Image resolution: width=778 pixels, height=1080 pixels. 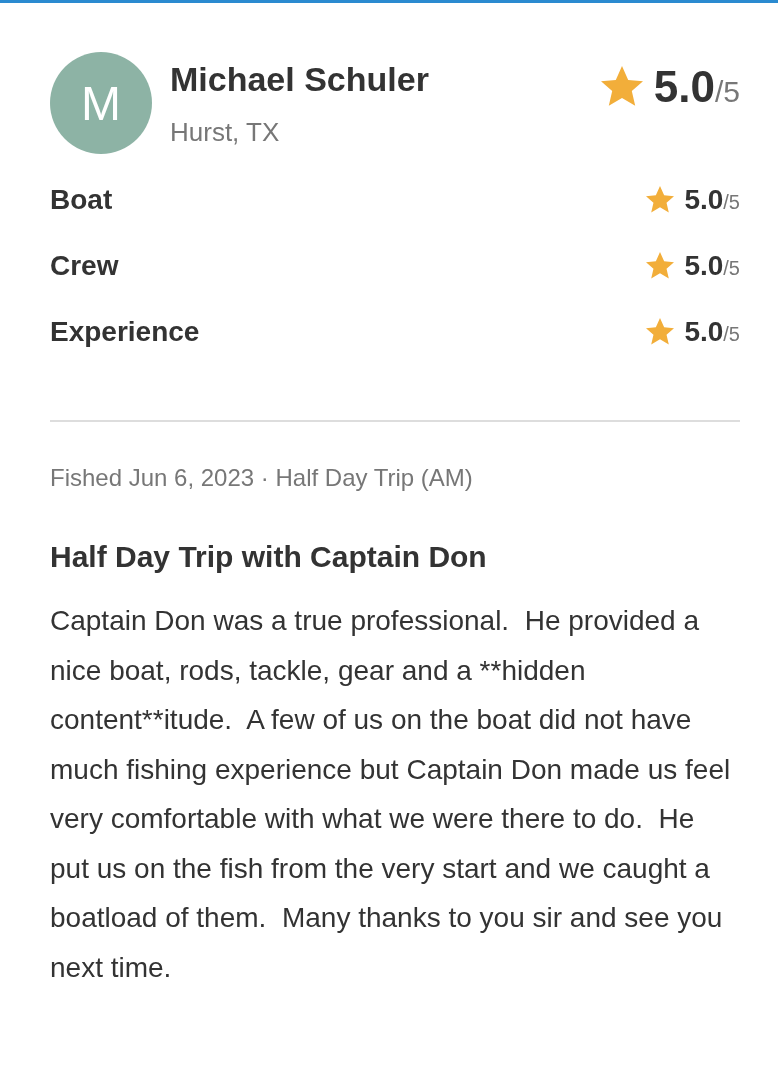 I want to click on review-title: Half Day Trip with Captain Don, so click(x=269, y=557).